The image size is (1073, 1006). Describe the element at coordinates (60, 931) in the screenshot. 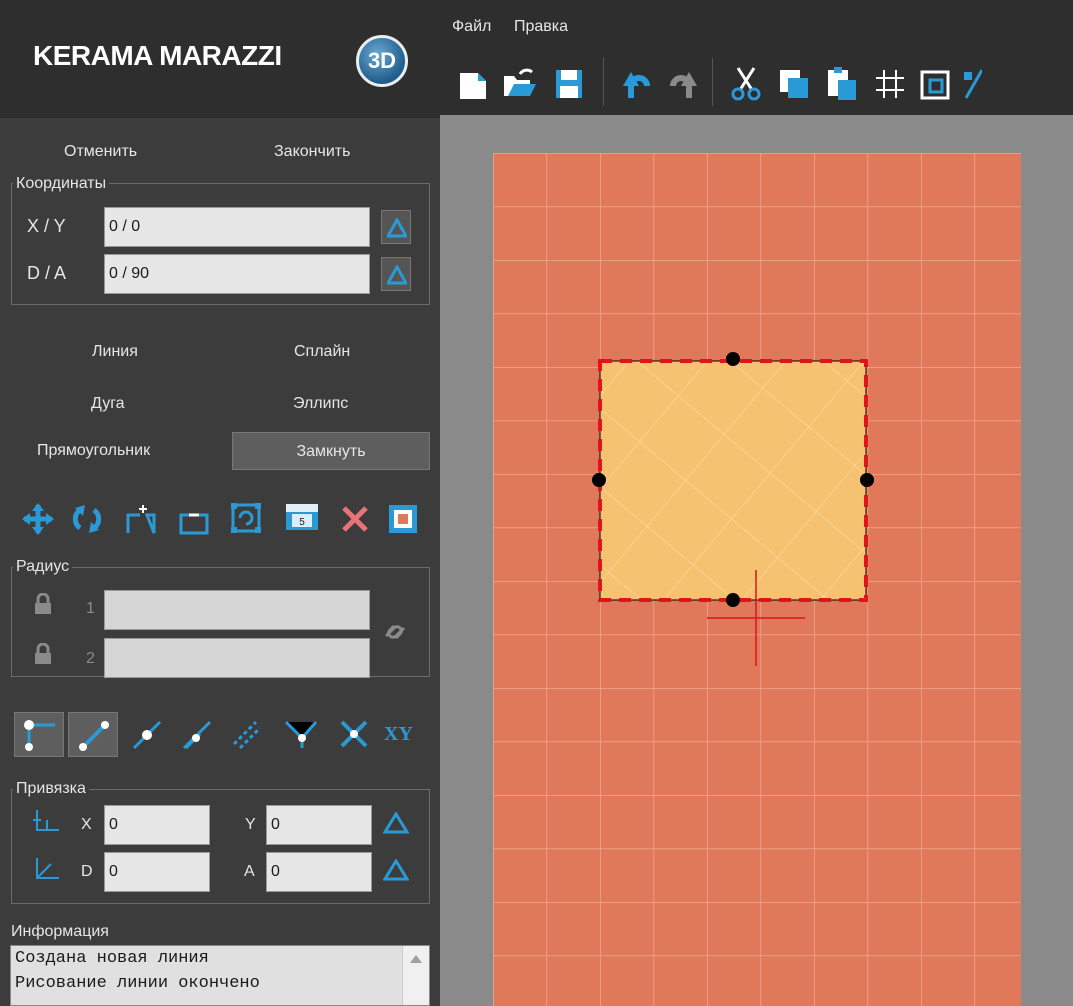

I see `information-title: Информация` at that location.